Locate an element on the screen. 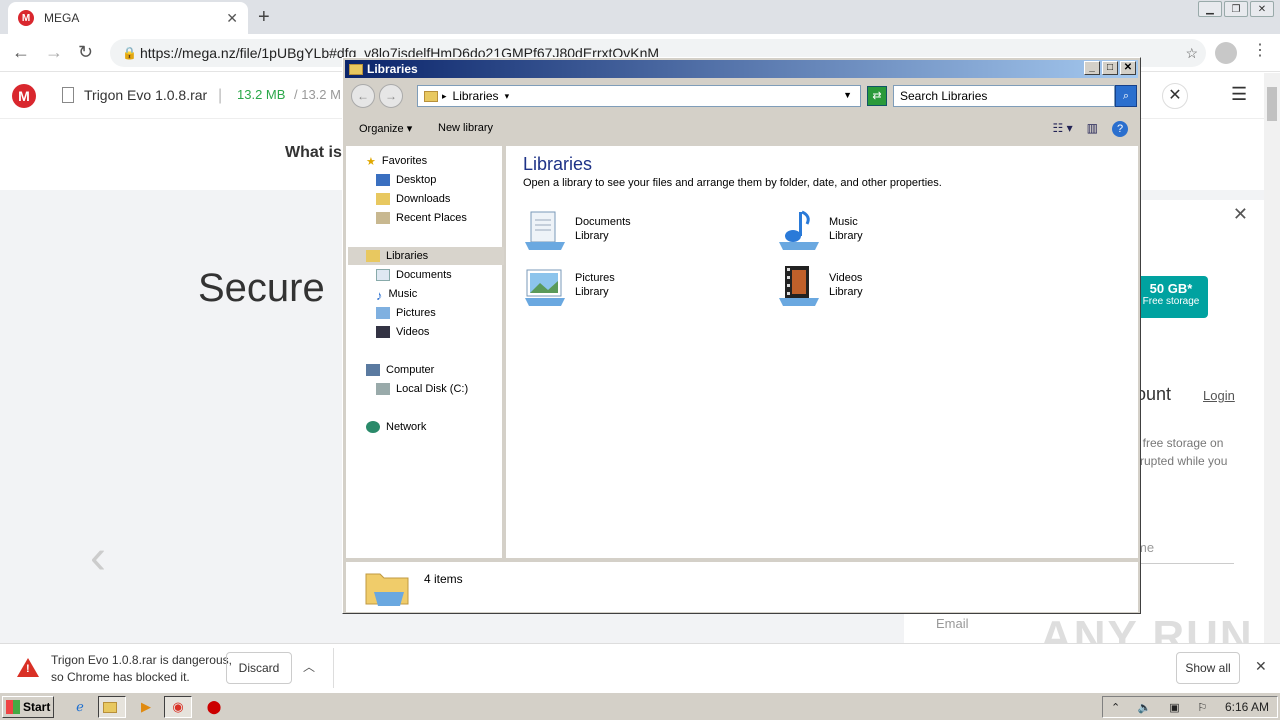 The image size is (1280, 720). breadcrumb-dropdown-icon: ▾ is located at coordinates (507, 96).